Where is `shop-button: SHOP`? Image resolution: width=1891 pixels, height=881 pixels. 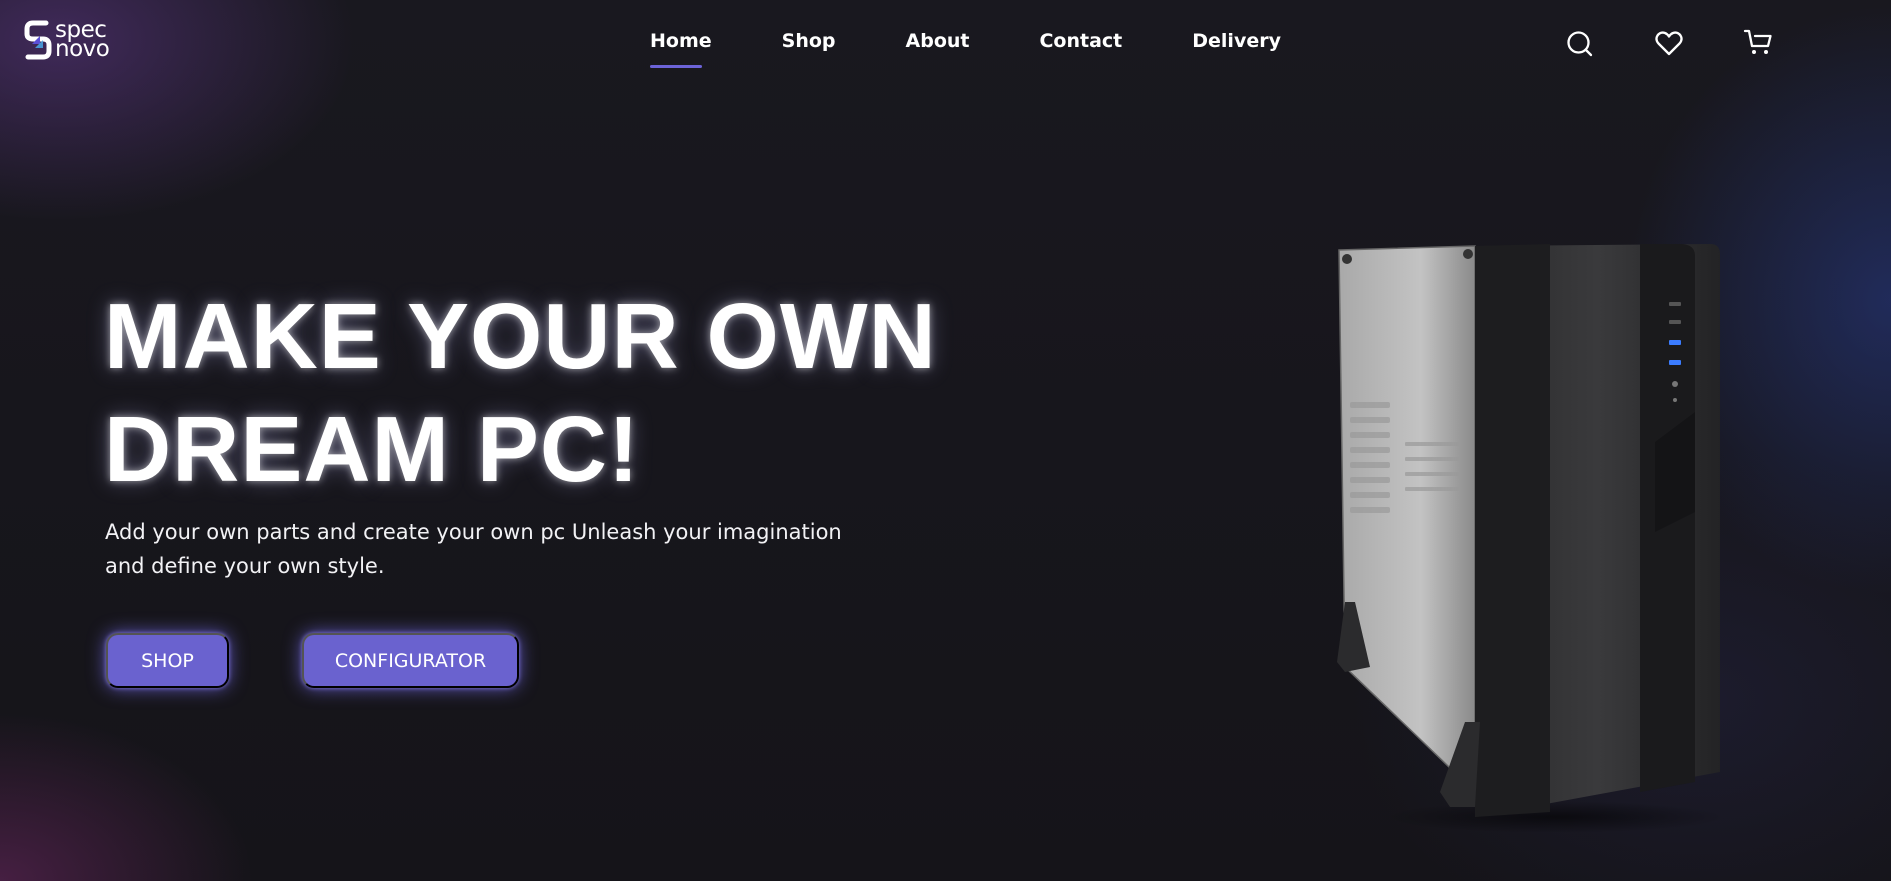 shop-button: SHOP is located at coordinates (167, 660).